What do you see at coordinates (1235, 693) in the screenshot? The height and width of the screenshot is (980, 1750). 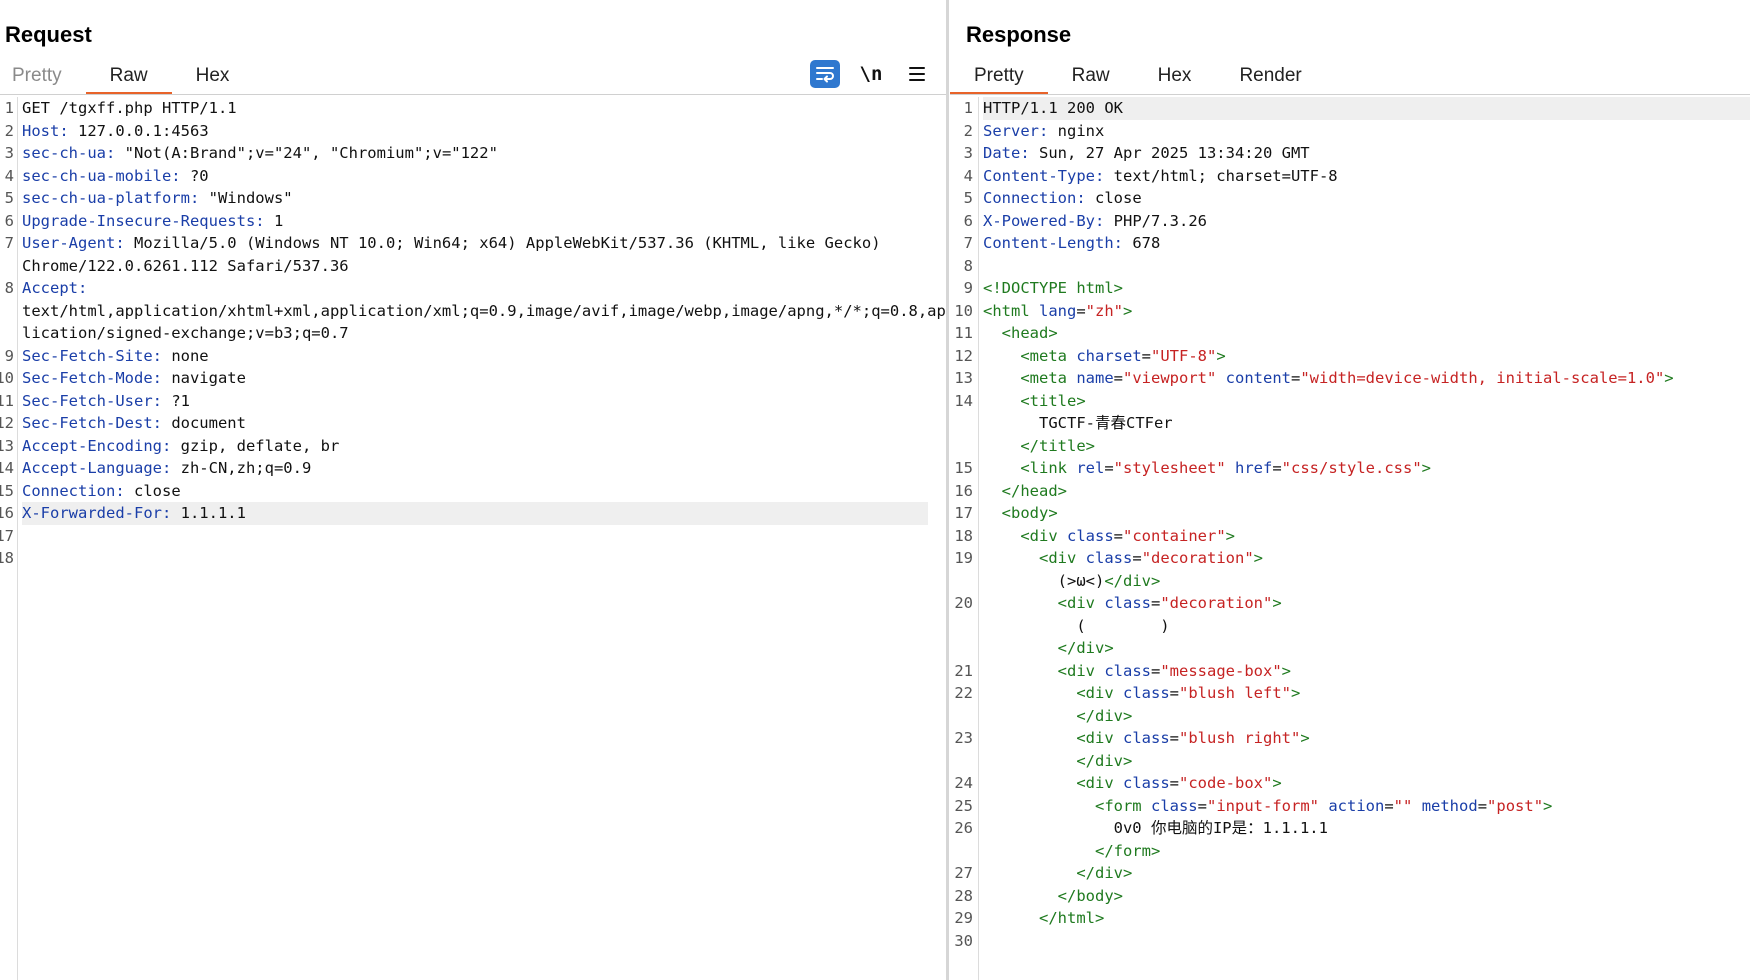 I see `code-token: "blush left"` at bounding box center [1235, 693].